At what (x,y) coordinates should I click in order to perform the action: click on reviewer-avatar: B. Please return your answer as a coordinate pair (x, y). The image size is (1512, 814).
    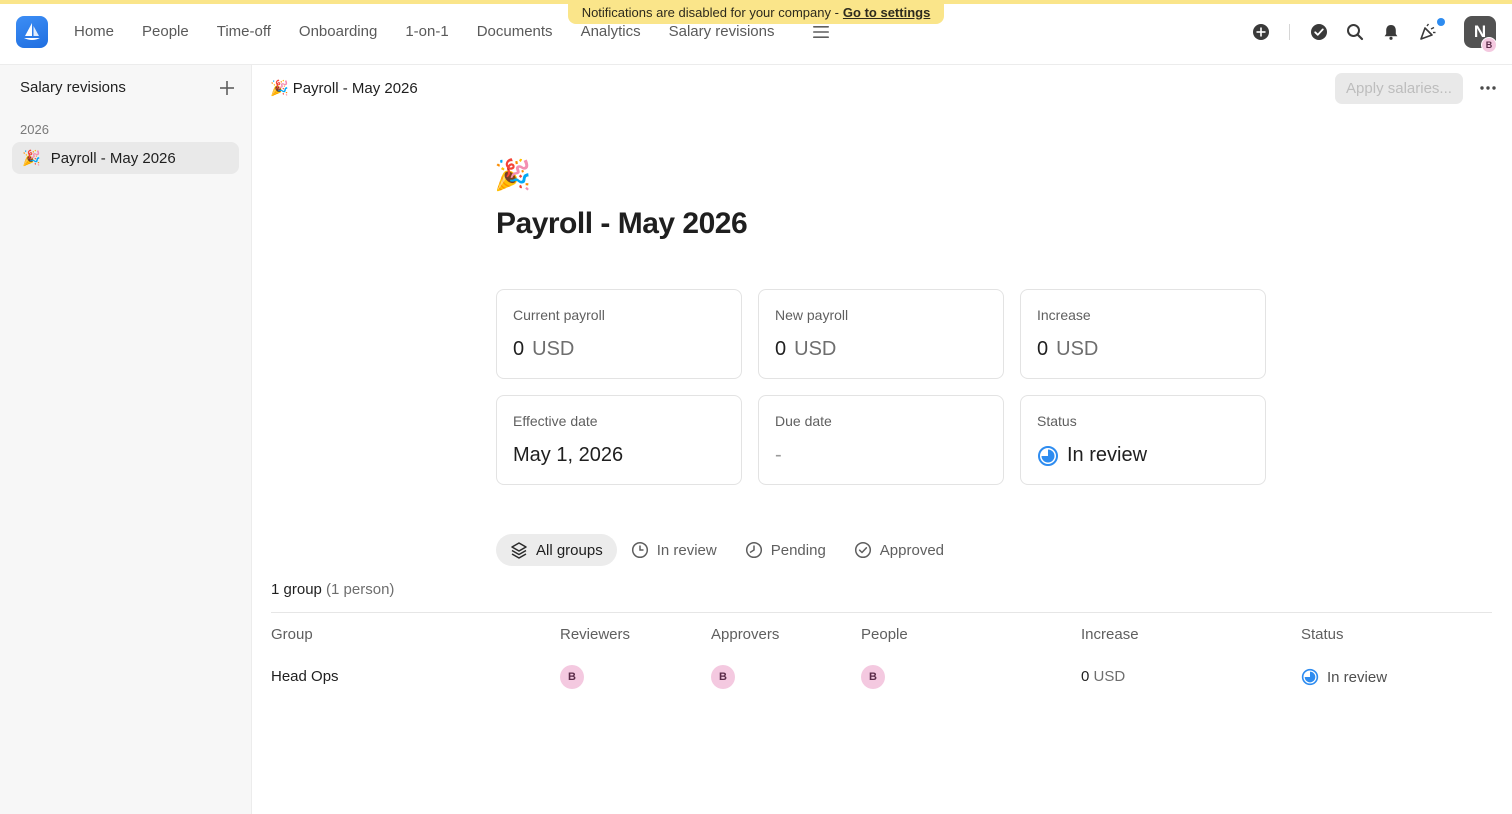
    Looking at the image, I should click on (572, 677).